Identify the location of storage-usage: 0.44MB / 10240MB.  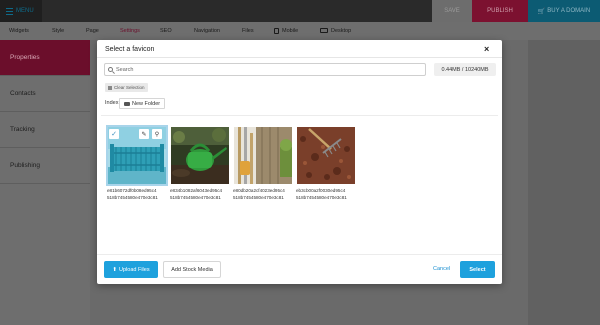
(465, 69).